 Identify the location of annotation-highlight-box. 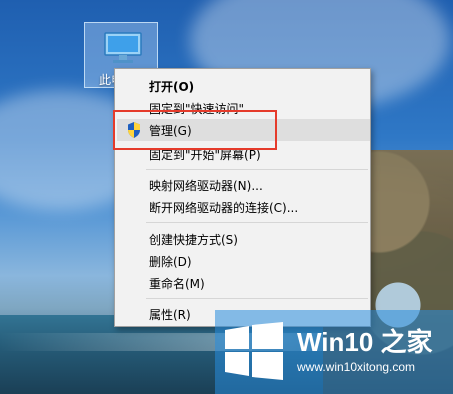
(195, 130).